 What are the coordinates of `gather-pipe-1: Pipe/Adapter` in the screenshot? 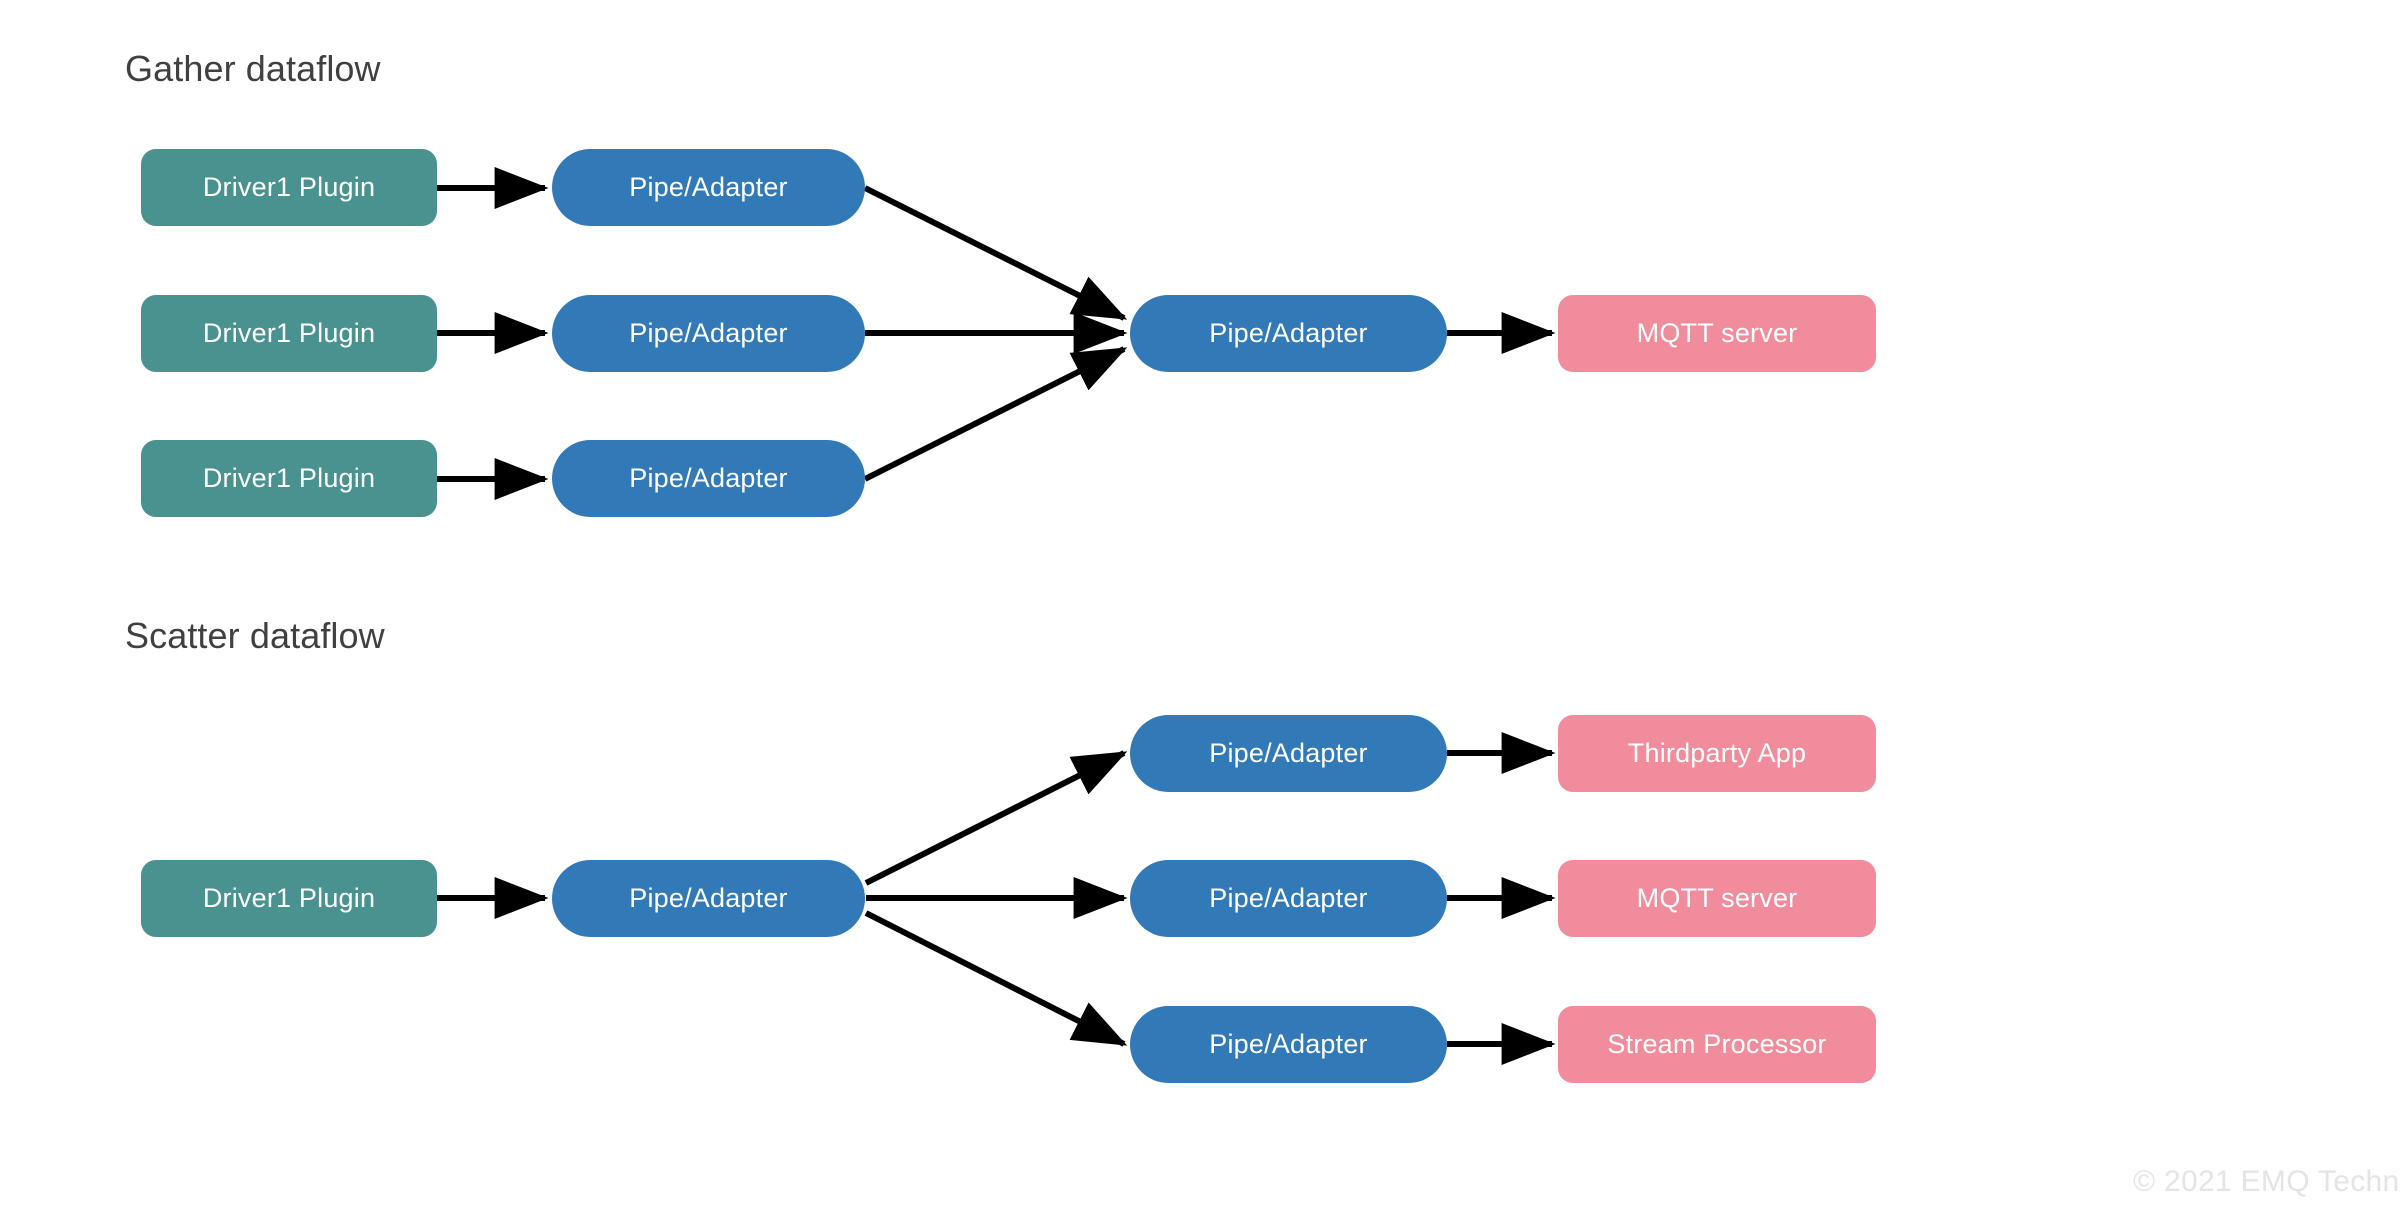 It's located at (708, 187).